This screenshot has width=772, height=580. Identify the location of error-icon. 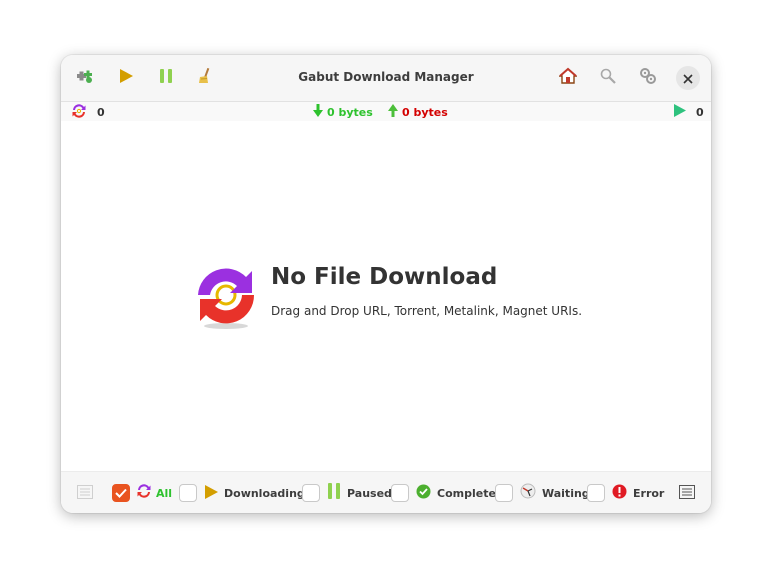
(619, 493).